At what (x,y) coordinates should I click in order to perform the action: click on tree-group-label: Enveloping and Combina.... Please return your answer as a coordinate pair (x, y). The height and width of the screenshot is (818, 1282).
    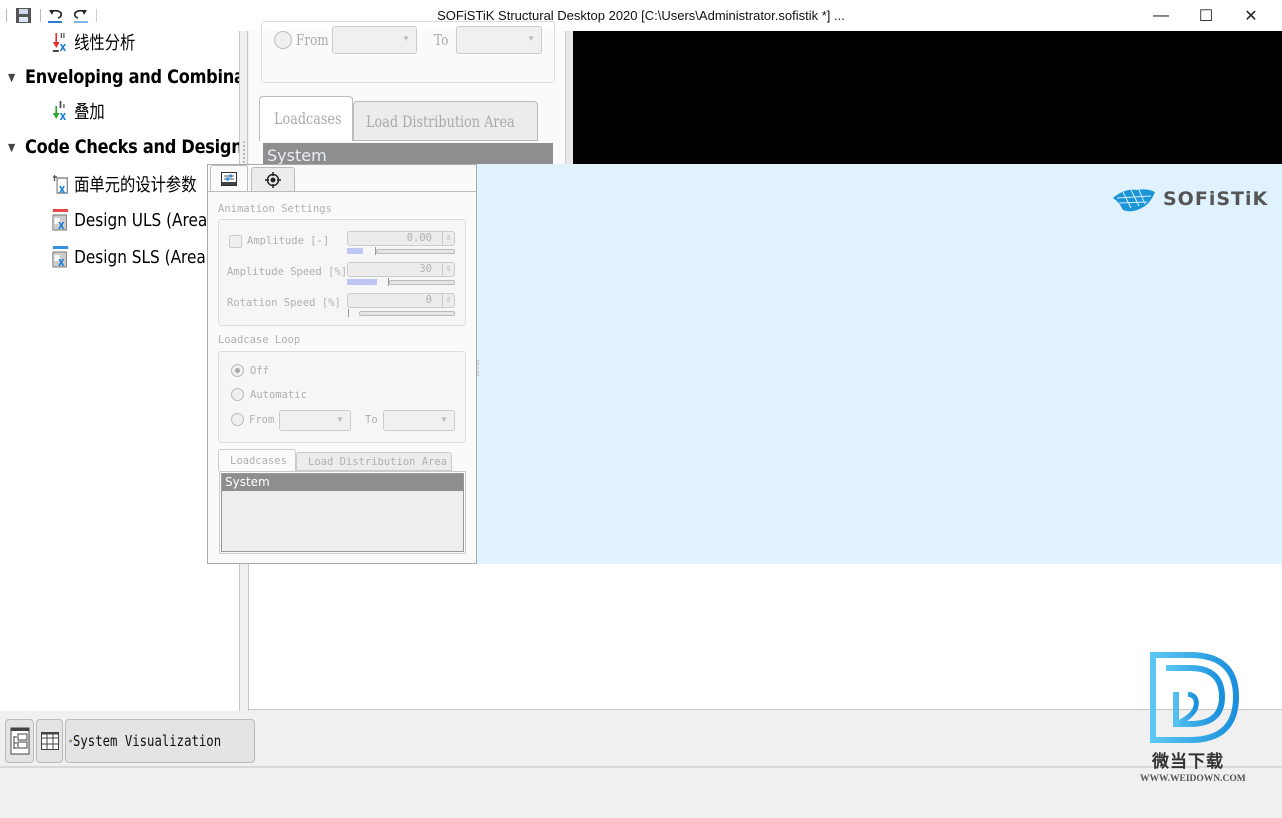
    Looking at the image, I should click on (132, 77).